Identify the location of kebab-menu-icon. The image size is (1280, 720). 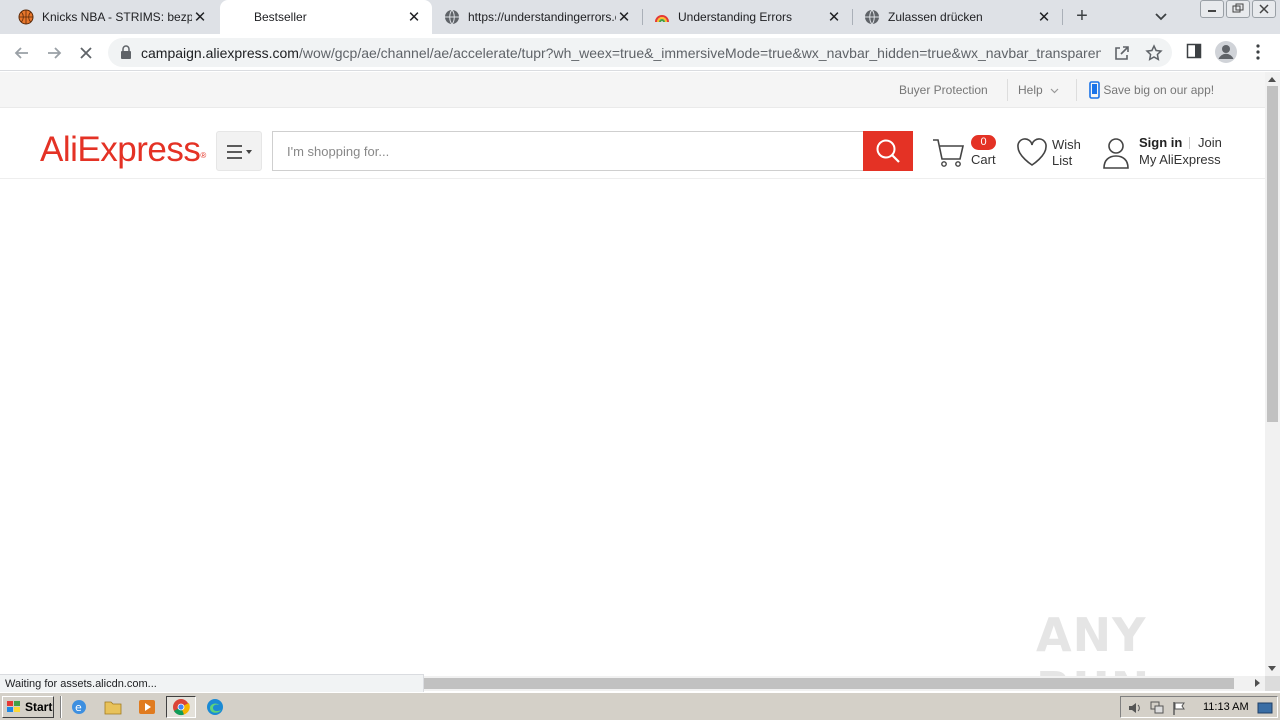
(1258, 52).